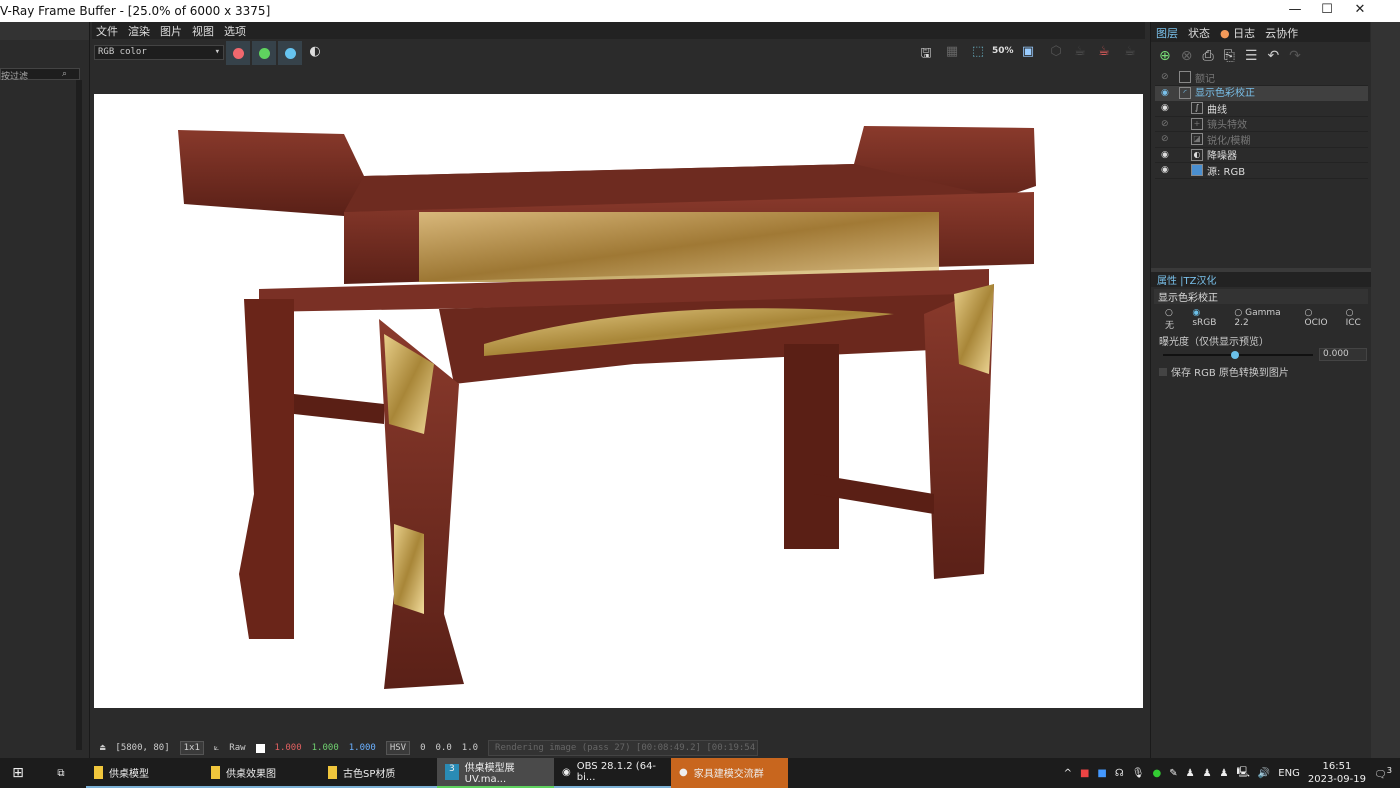 This screenshot has height=788, width=1400. What do you see at coordinates (107, 31) in the screenshot?
I see `menu-file: 文件` at bounding box center [107, 31].